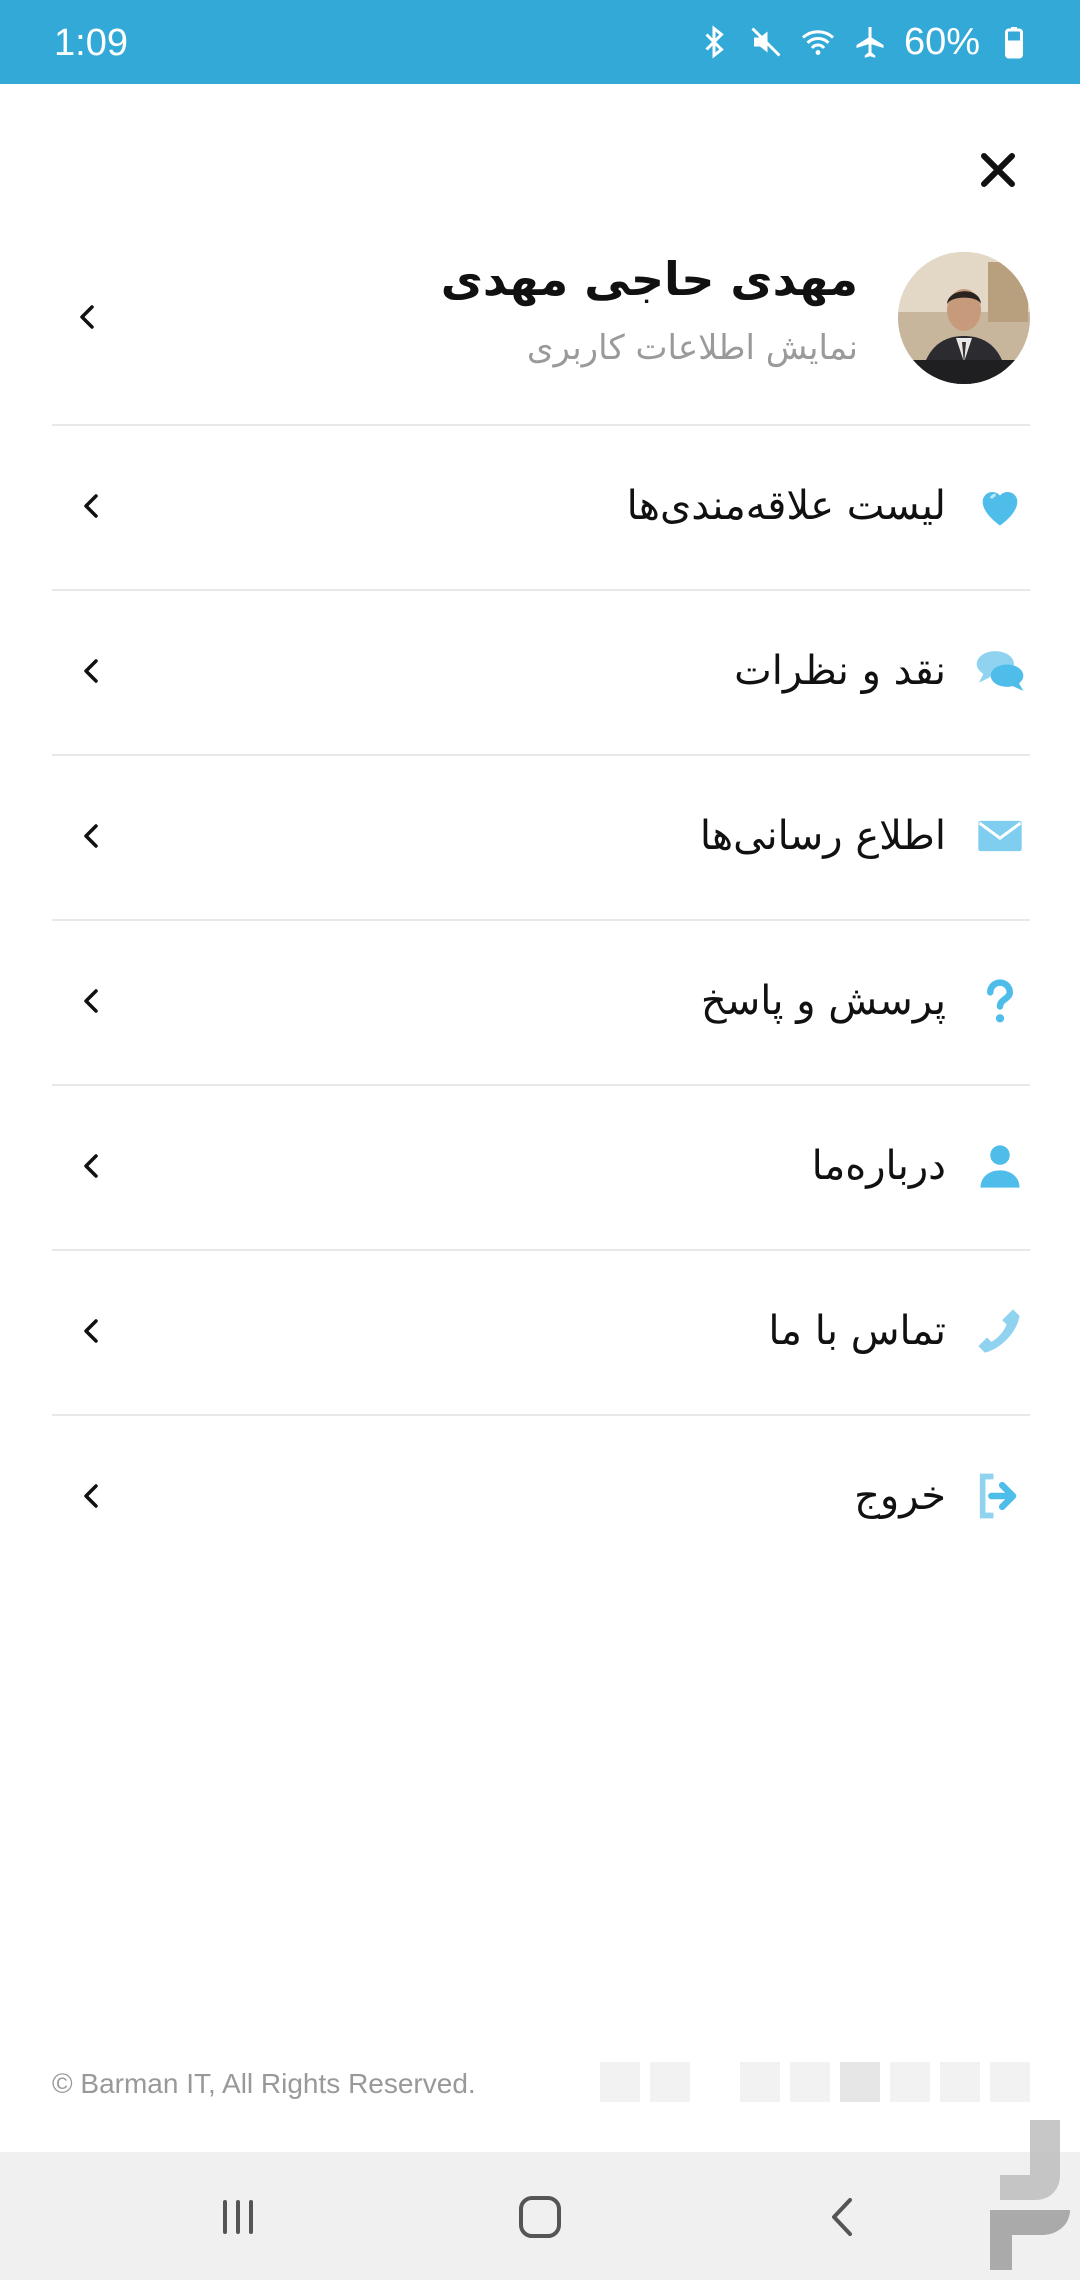  I want to click on system-nav-bar, so click(540, 2216).